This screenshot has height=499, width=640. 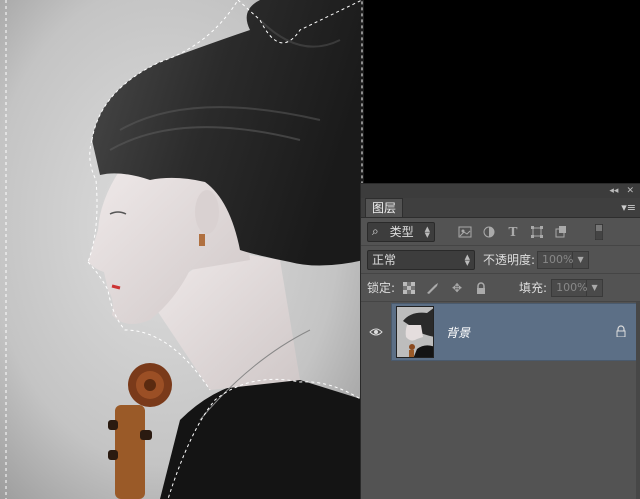 What do you see at coordinates (465, 232) in the screenshot?
I see `pixel-filter-icon` at bounding box center [465, 232].